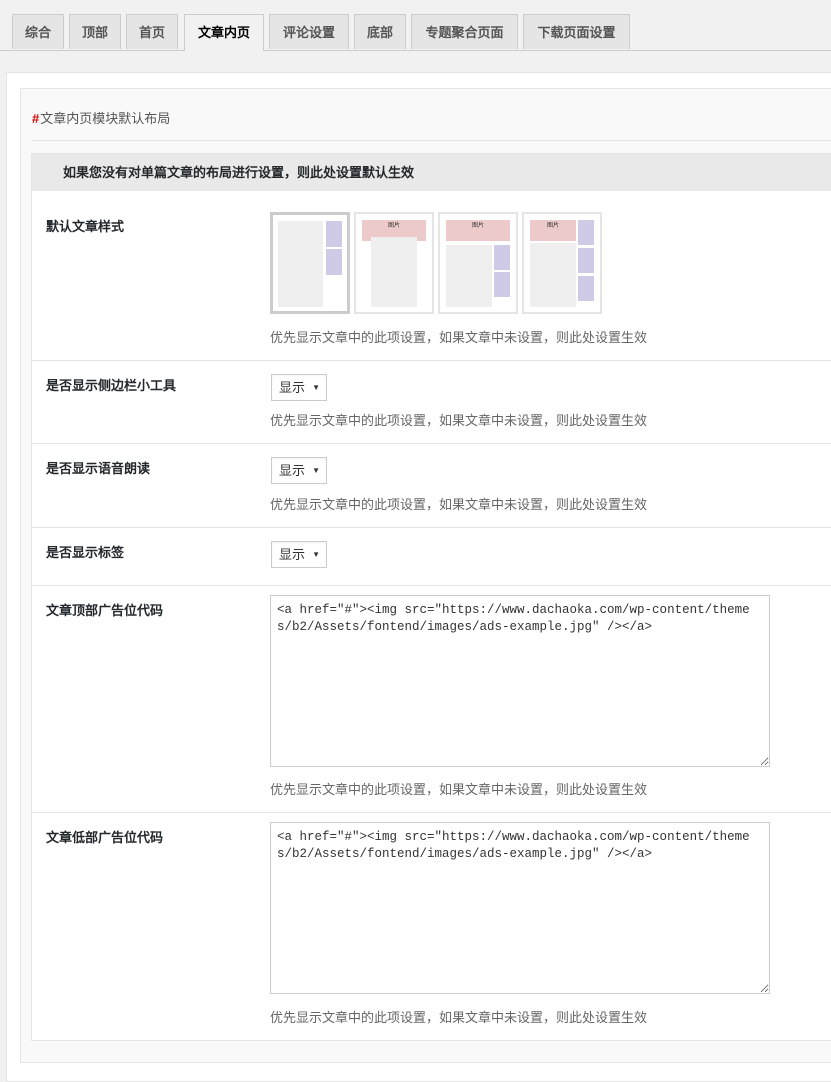  Describe the element at coordinates (459, 420) in the screenshot. I see `sidebar-desc: 优先显示文章中的此项设置，如果文章中未设置，则此处设置生效` at that location.